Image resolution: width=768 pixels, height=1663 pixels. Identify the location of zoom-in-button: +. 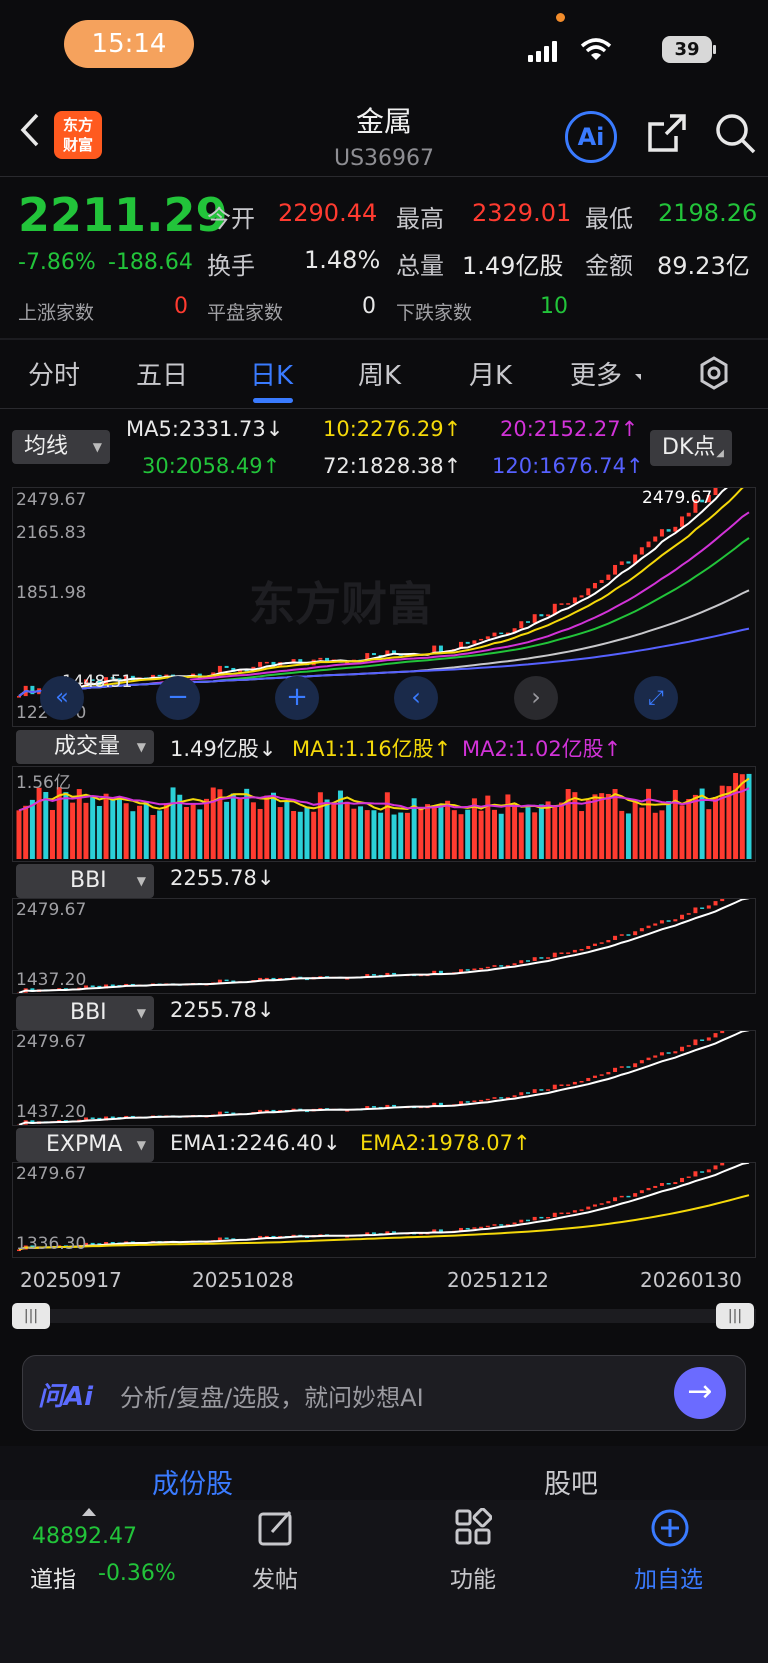
(297, 698).